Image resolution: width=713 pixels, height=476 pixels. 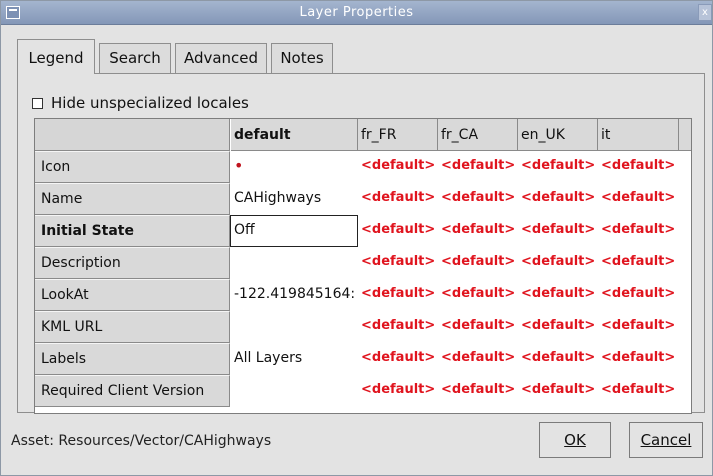 What do you see at coordinates (478, 327) in the screenshot?
I see `cell-kml-url-fr-ca: <default>` at bounding box center [478, 327].